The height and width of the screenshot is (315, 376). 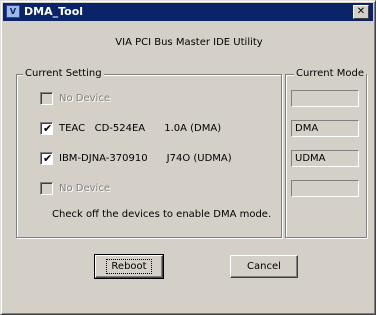 I want to click on device-3-label: IBM-DJNA-370910 J74O (UDMA), so click(x=145, y=158).